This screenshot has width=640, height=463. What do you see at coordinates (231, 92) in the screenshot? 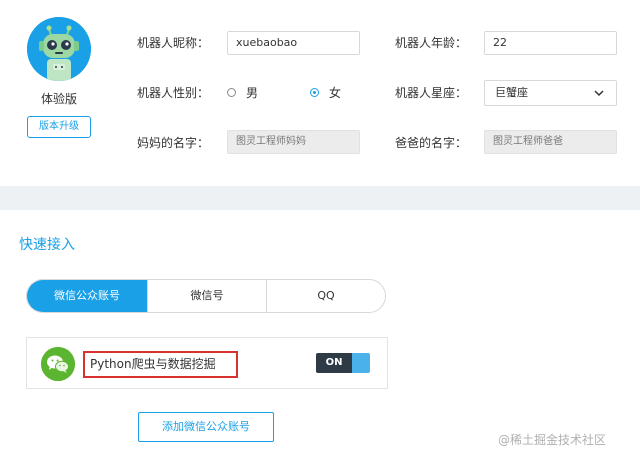
I see `radio-unchecked-icon` at bounding box center [231, 92].